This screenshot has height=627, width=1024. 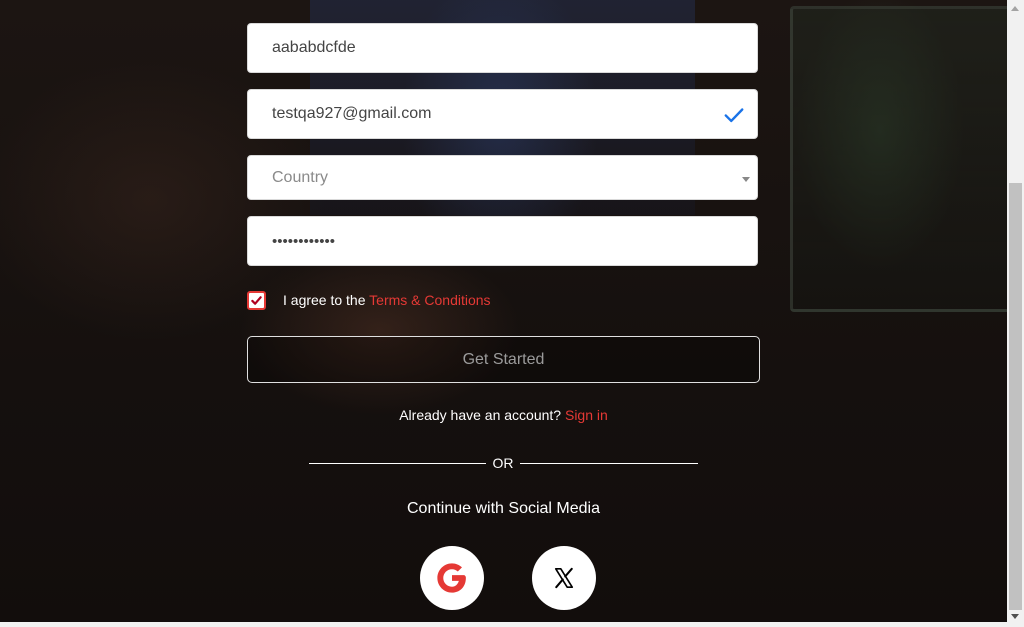 What do you see at coordinates (1015, 616) in the screenshot?
I see `scroll-down-icon` at bounding box center [1015, 616].